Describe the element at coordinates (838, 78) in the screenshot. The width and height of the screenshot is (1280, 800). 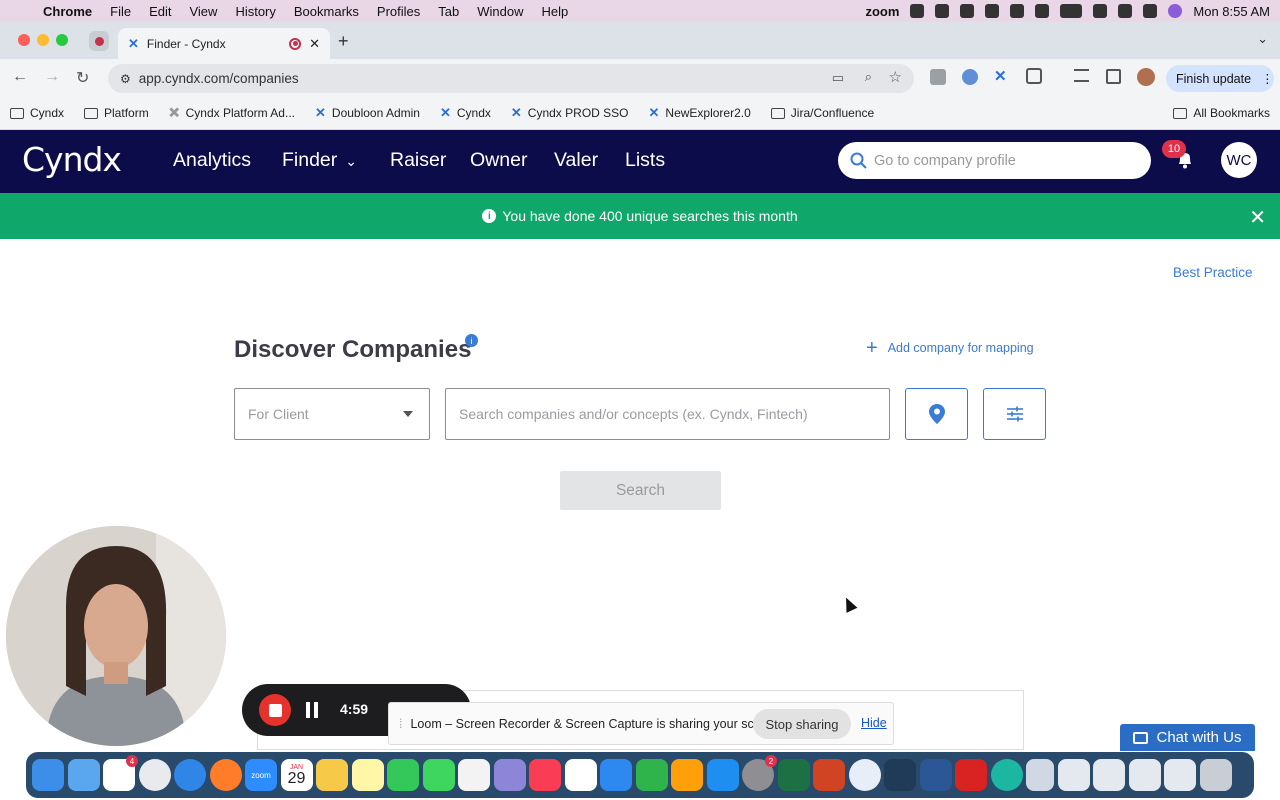
I see `camera-icon: ▭` at that location.